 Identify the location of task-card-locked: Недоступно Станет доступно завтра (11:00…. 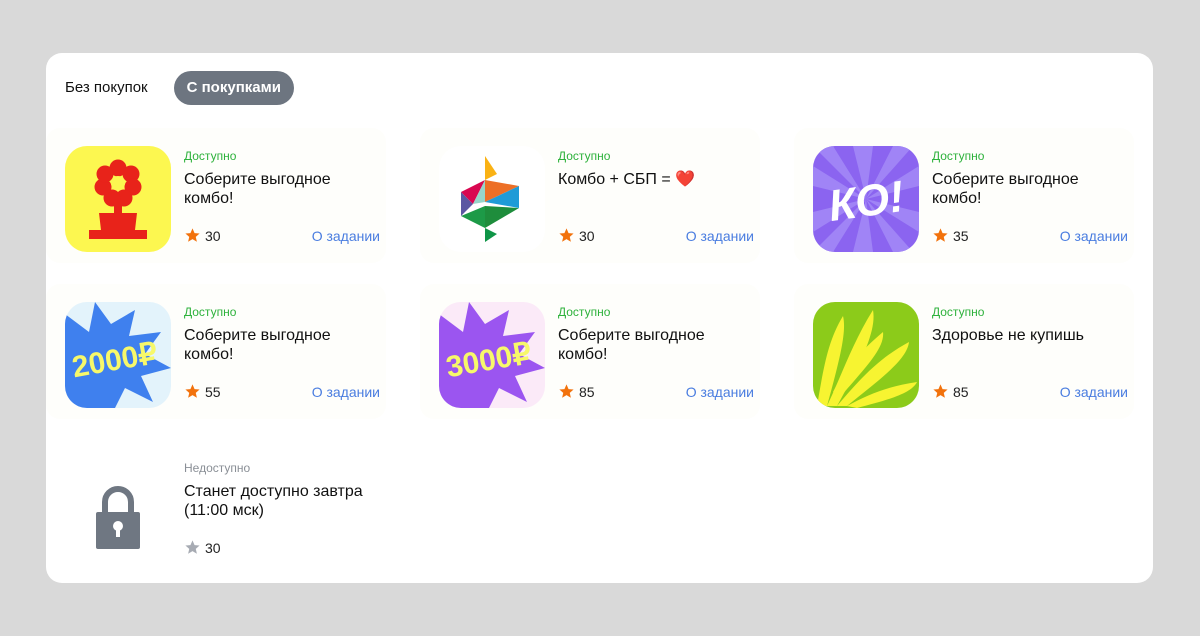
(216, 507).